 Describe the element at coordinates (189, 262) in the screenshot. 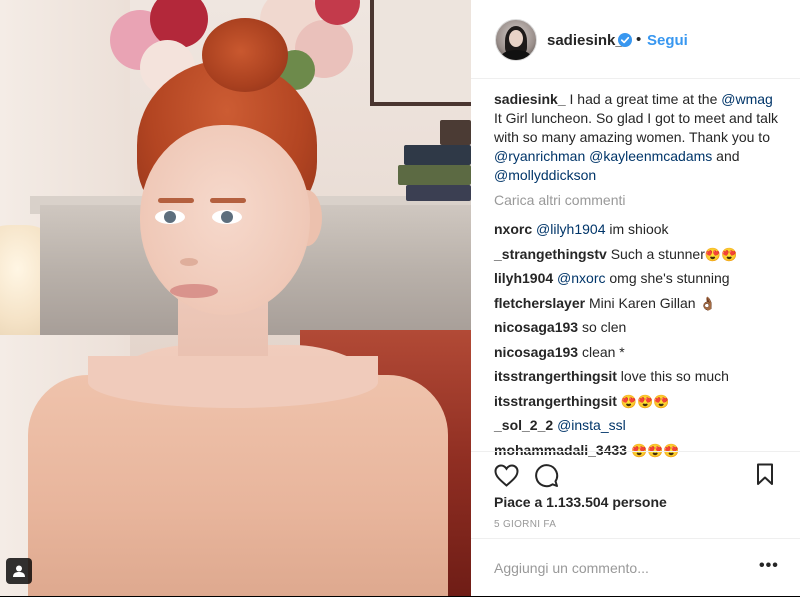

I see `photo-nose` at that location.